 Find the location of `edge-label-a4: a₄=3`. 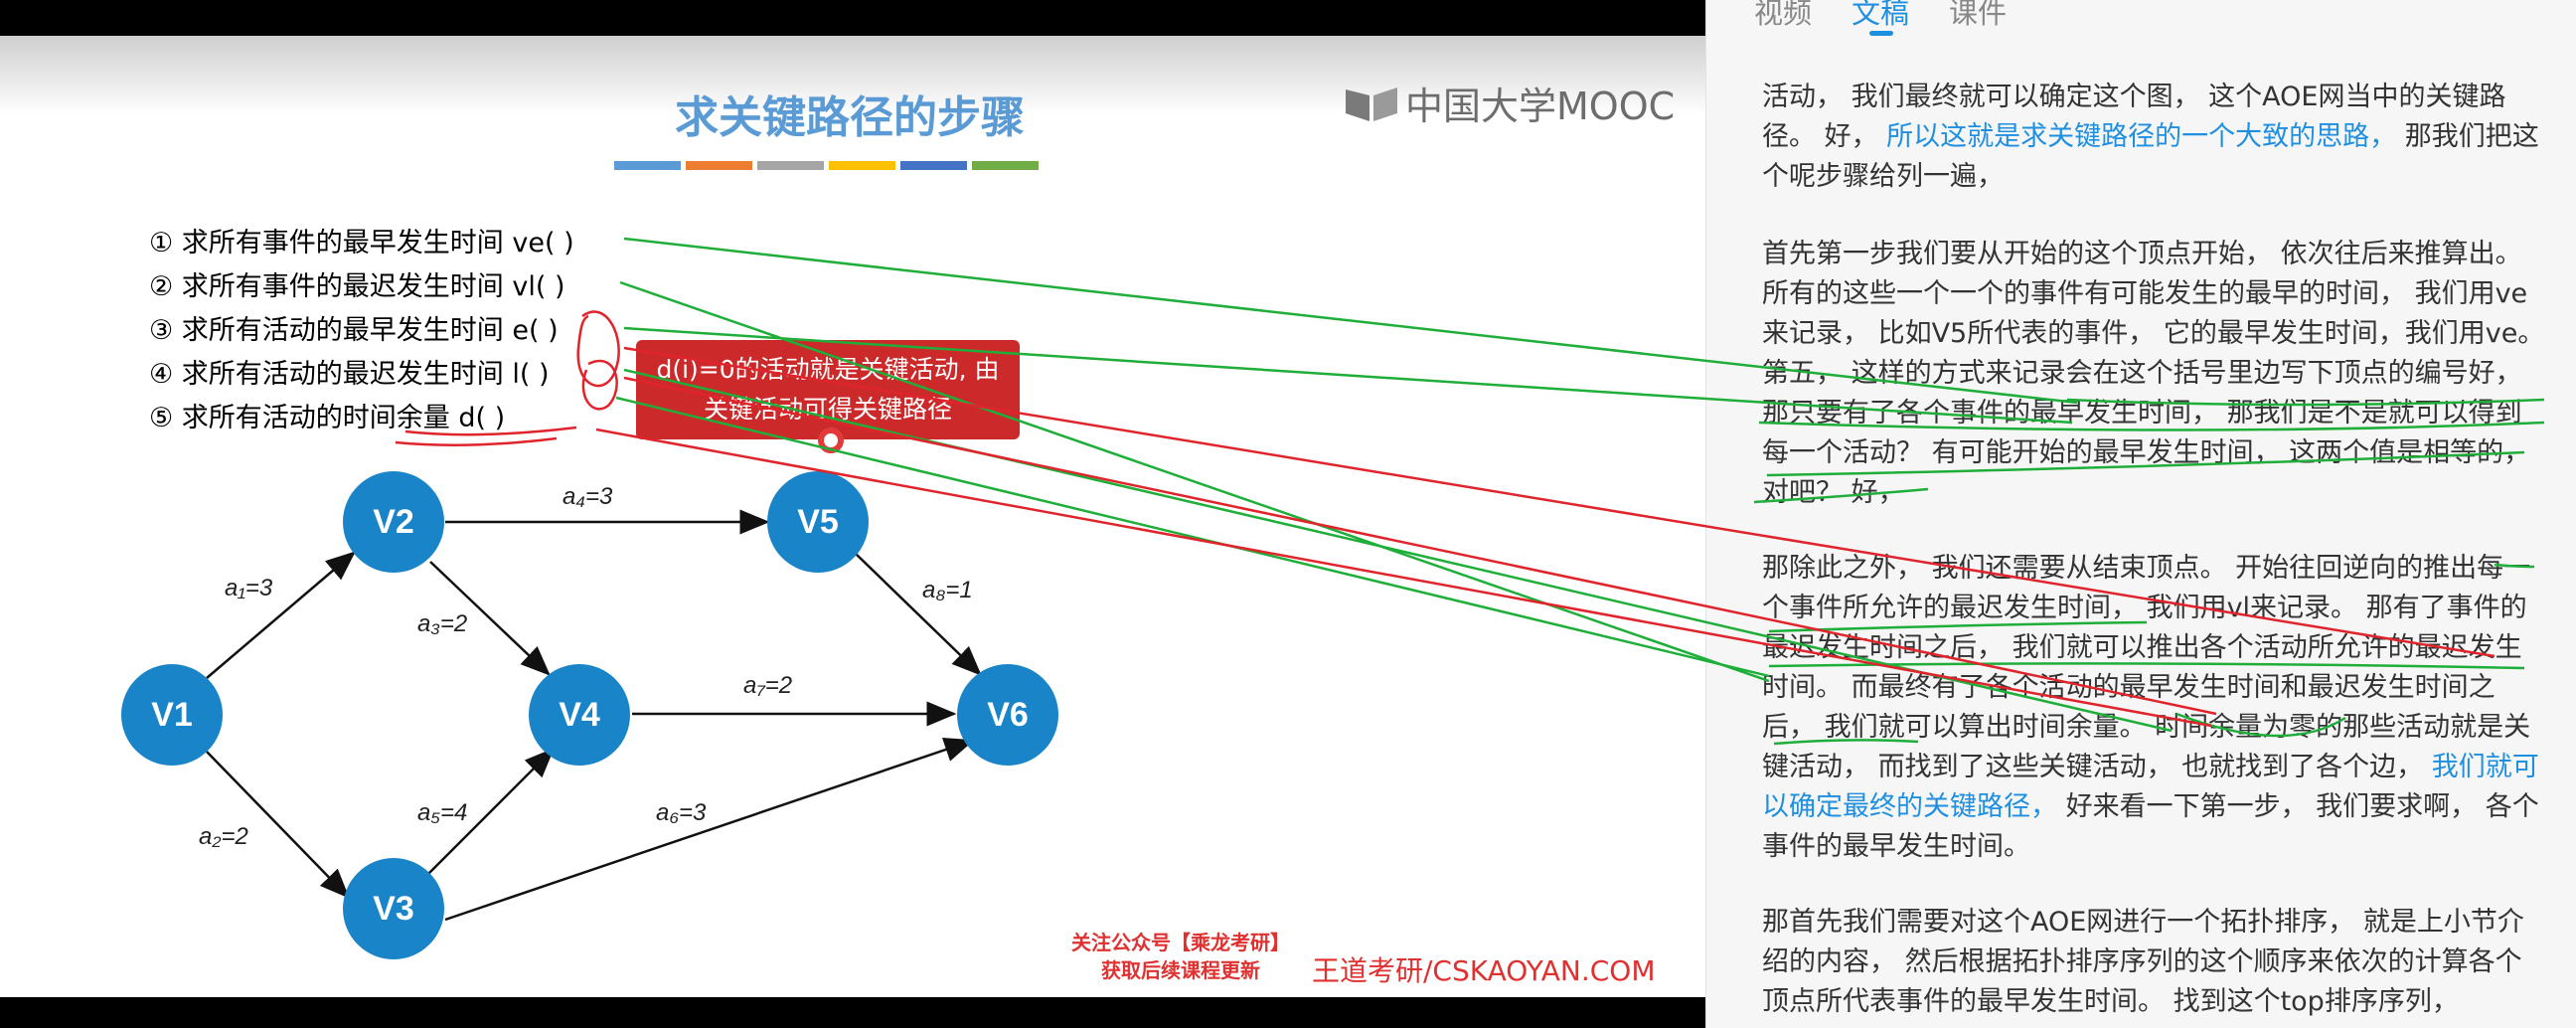

edge-label-a4: a₄=3 is located at coordinates (588, 496).